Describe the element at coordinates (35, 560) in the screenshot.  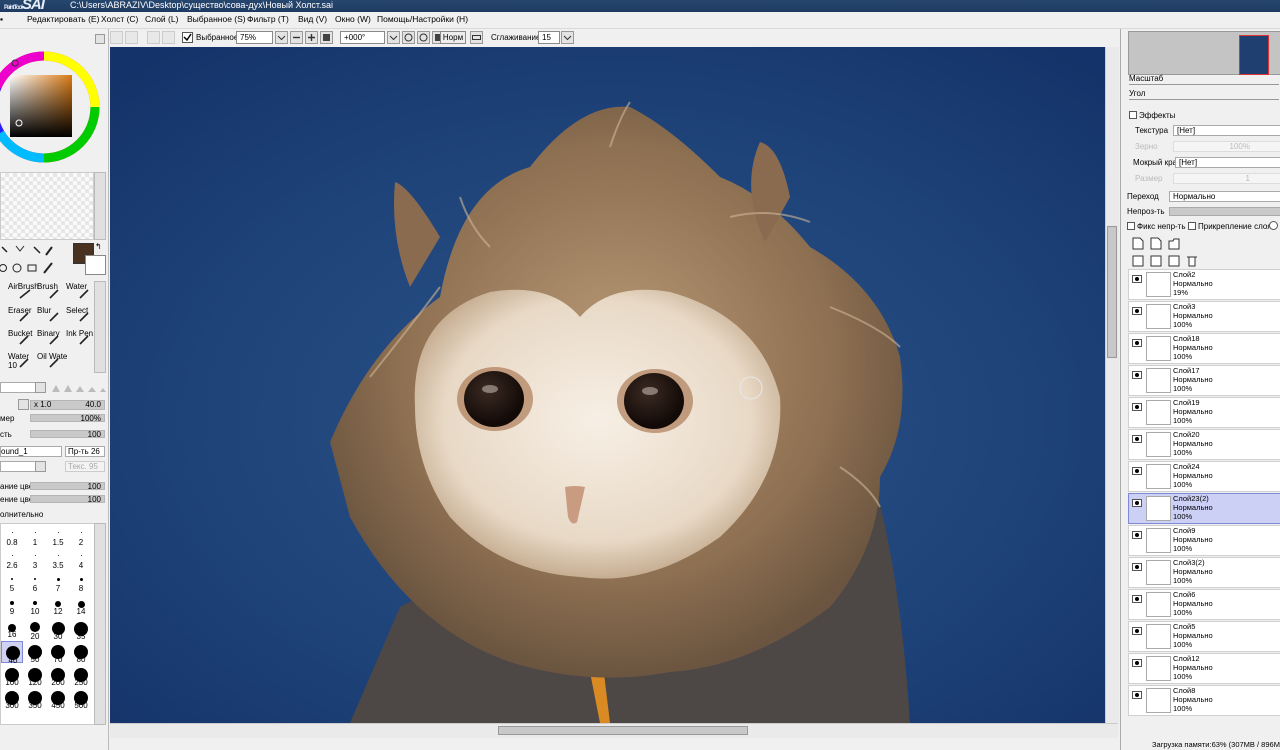
I see `brush-size-cell: 3` at that location.